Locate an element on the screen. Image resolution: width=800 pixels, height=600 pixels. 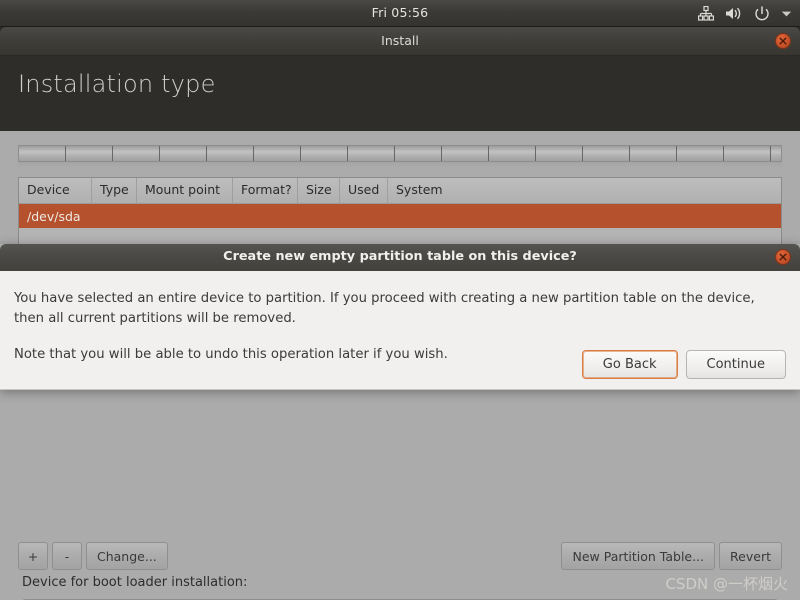
window-title: Install is located at coordinates (400, 40).